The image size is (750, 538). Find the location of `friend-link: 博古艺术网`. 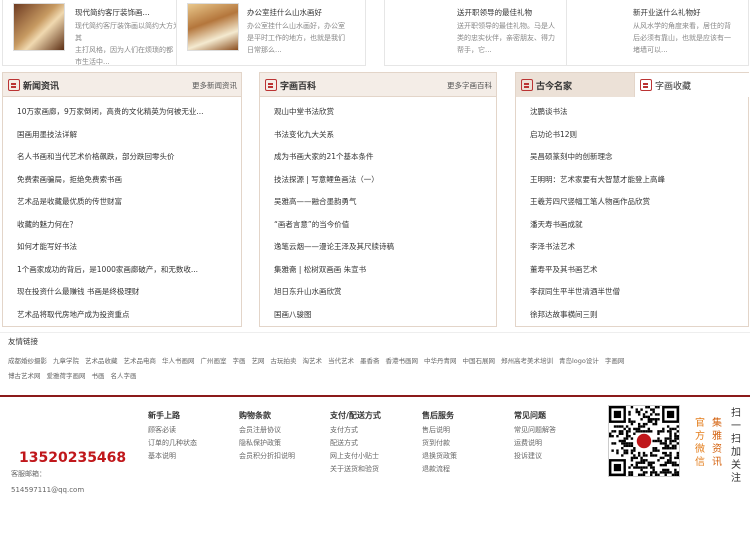

friend-link: 博古艺术网 is located at coordinates (24, 376).